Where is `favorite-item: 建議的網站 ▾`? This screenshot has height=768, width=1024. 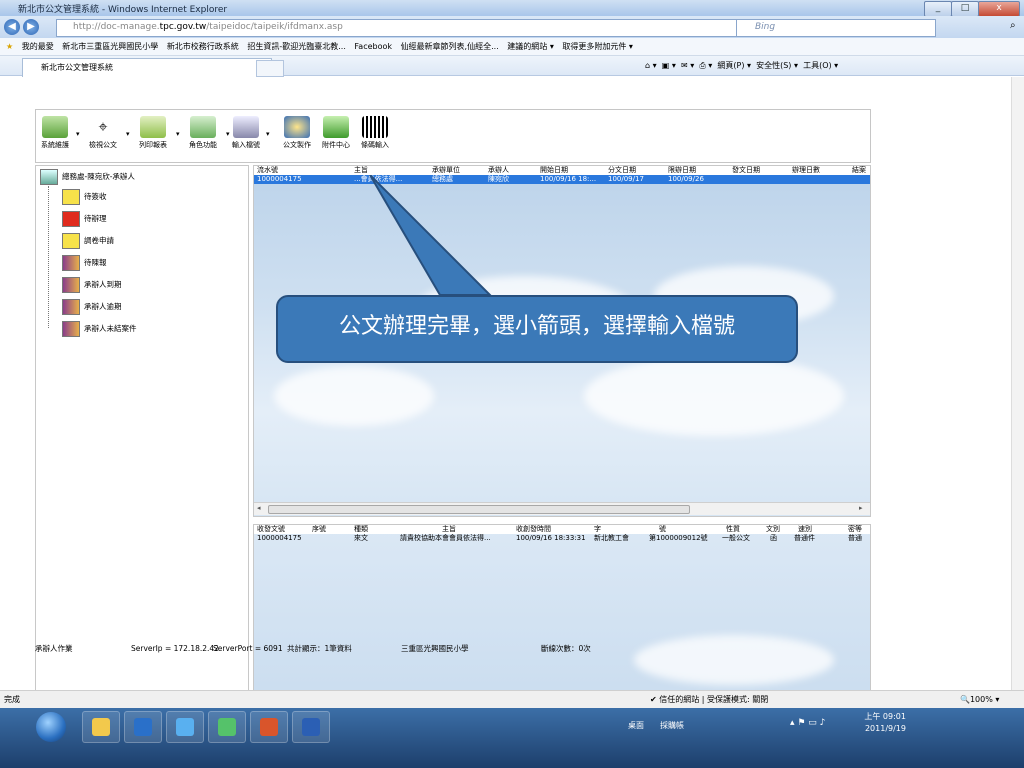
favorite-item: 建議的網站 ▾ is located at coordinates (530, 46).